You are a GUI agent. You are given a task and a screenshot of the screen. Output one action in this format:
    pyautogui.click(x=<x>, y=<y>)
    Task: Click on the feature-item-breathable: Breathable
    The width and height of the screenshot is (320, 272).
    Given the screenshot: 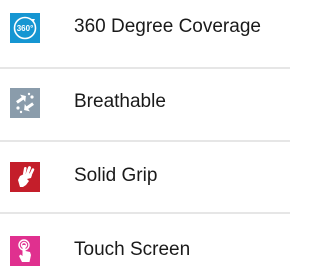 What is the action you would take?
    pyautogui.click(x=145, y=102)
    